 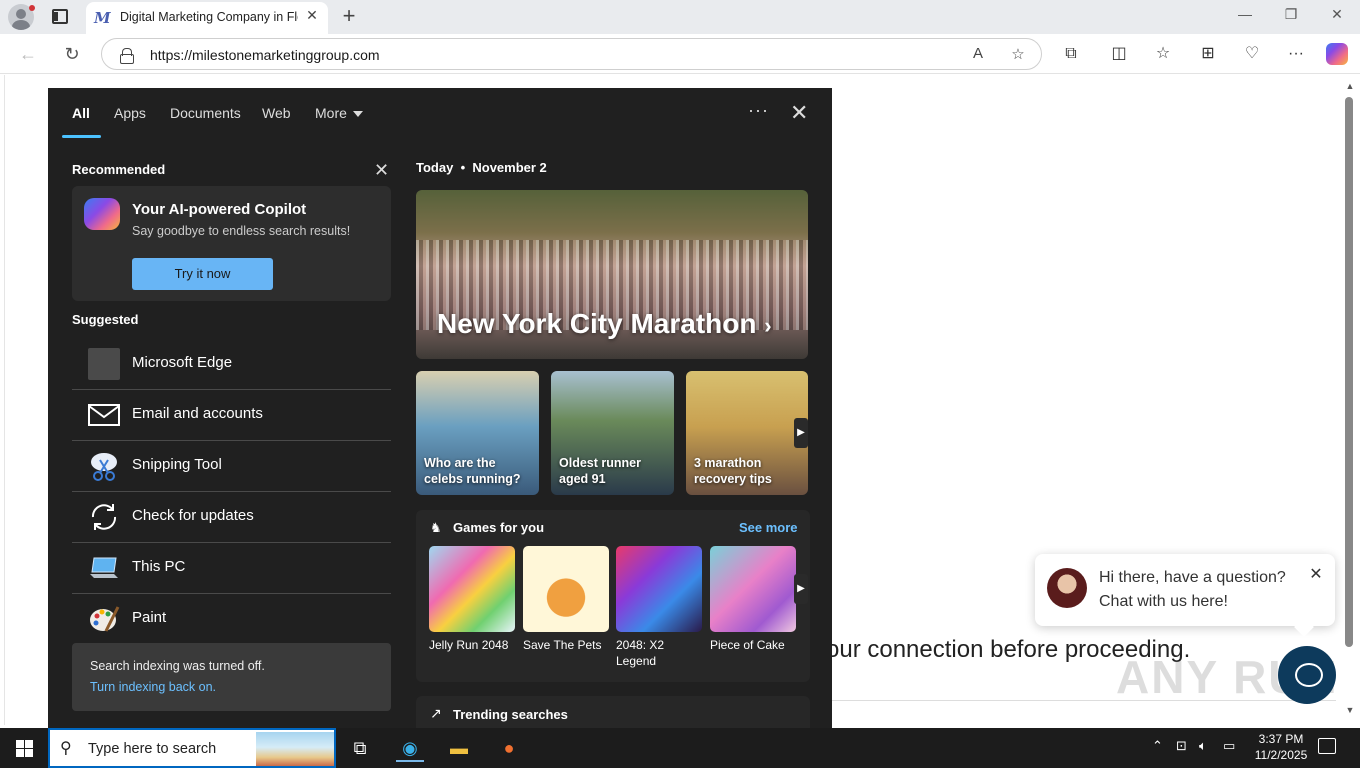 I want to click on game-tile: 2048: X2 Legend, so click(x=659, y=607).